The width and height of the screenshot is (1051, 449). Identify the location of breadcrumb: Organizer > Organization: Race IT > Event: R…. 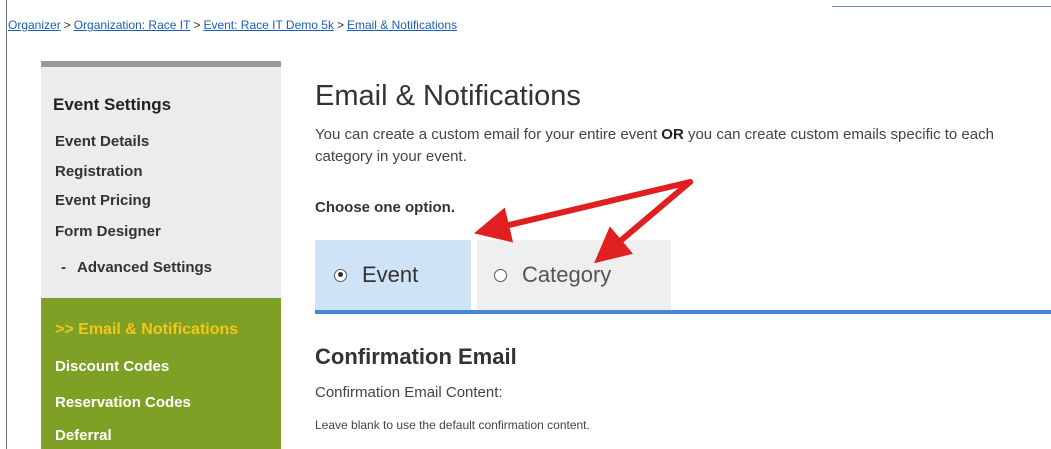
(232, 25).